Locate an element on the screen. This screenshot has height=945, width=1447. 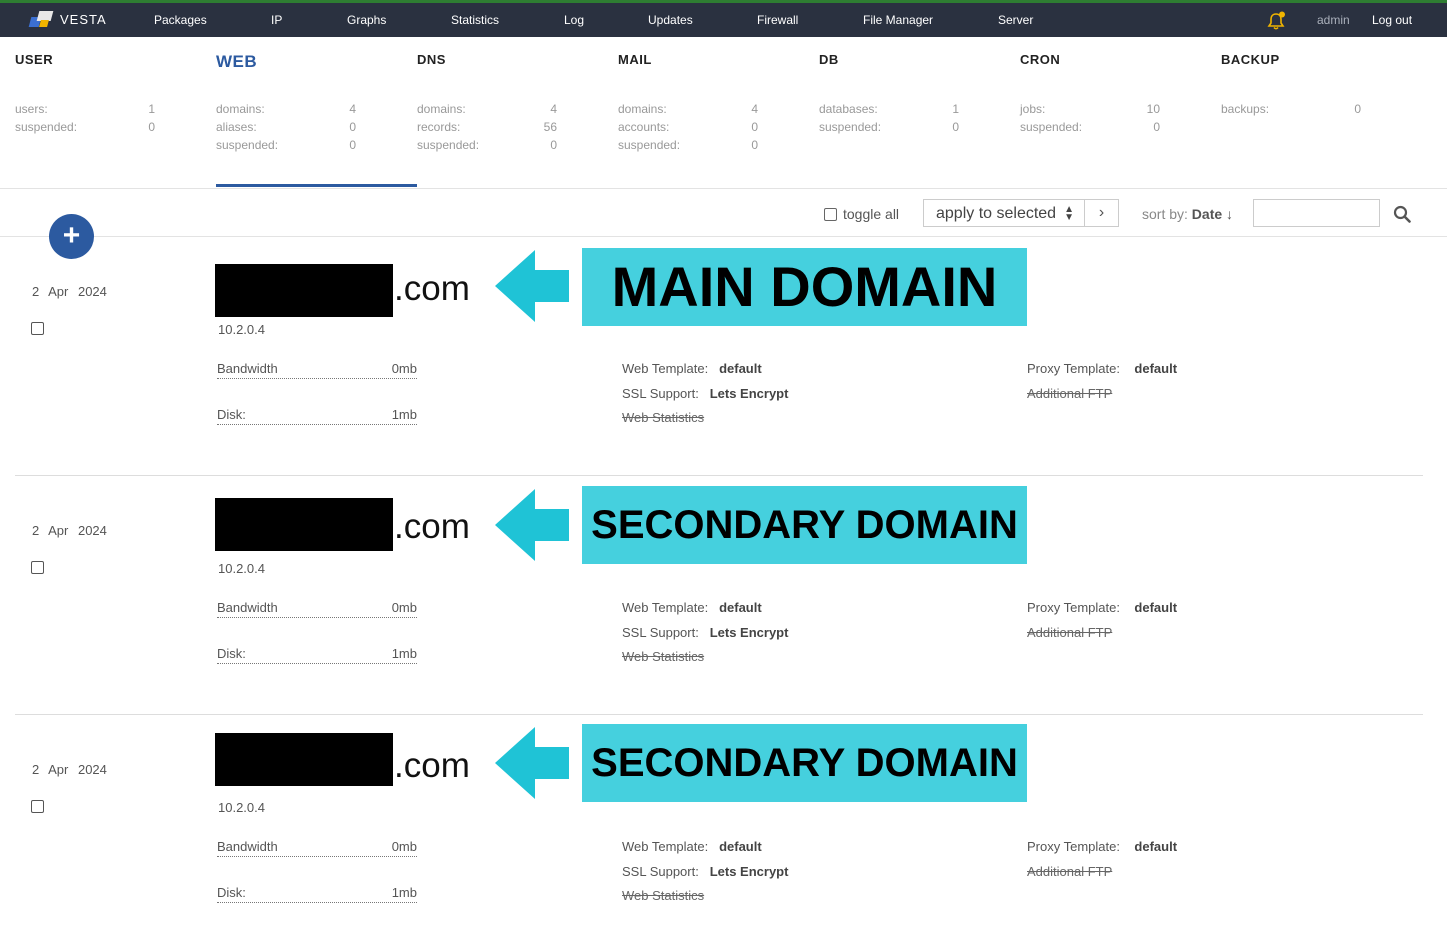
notification-bell-icon is located at coordinates (1276, 21).